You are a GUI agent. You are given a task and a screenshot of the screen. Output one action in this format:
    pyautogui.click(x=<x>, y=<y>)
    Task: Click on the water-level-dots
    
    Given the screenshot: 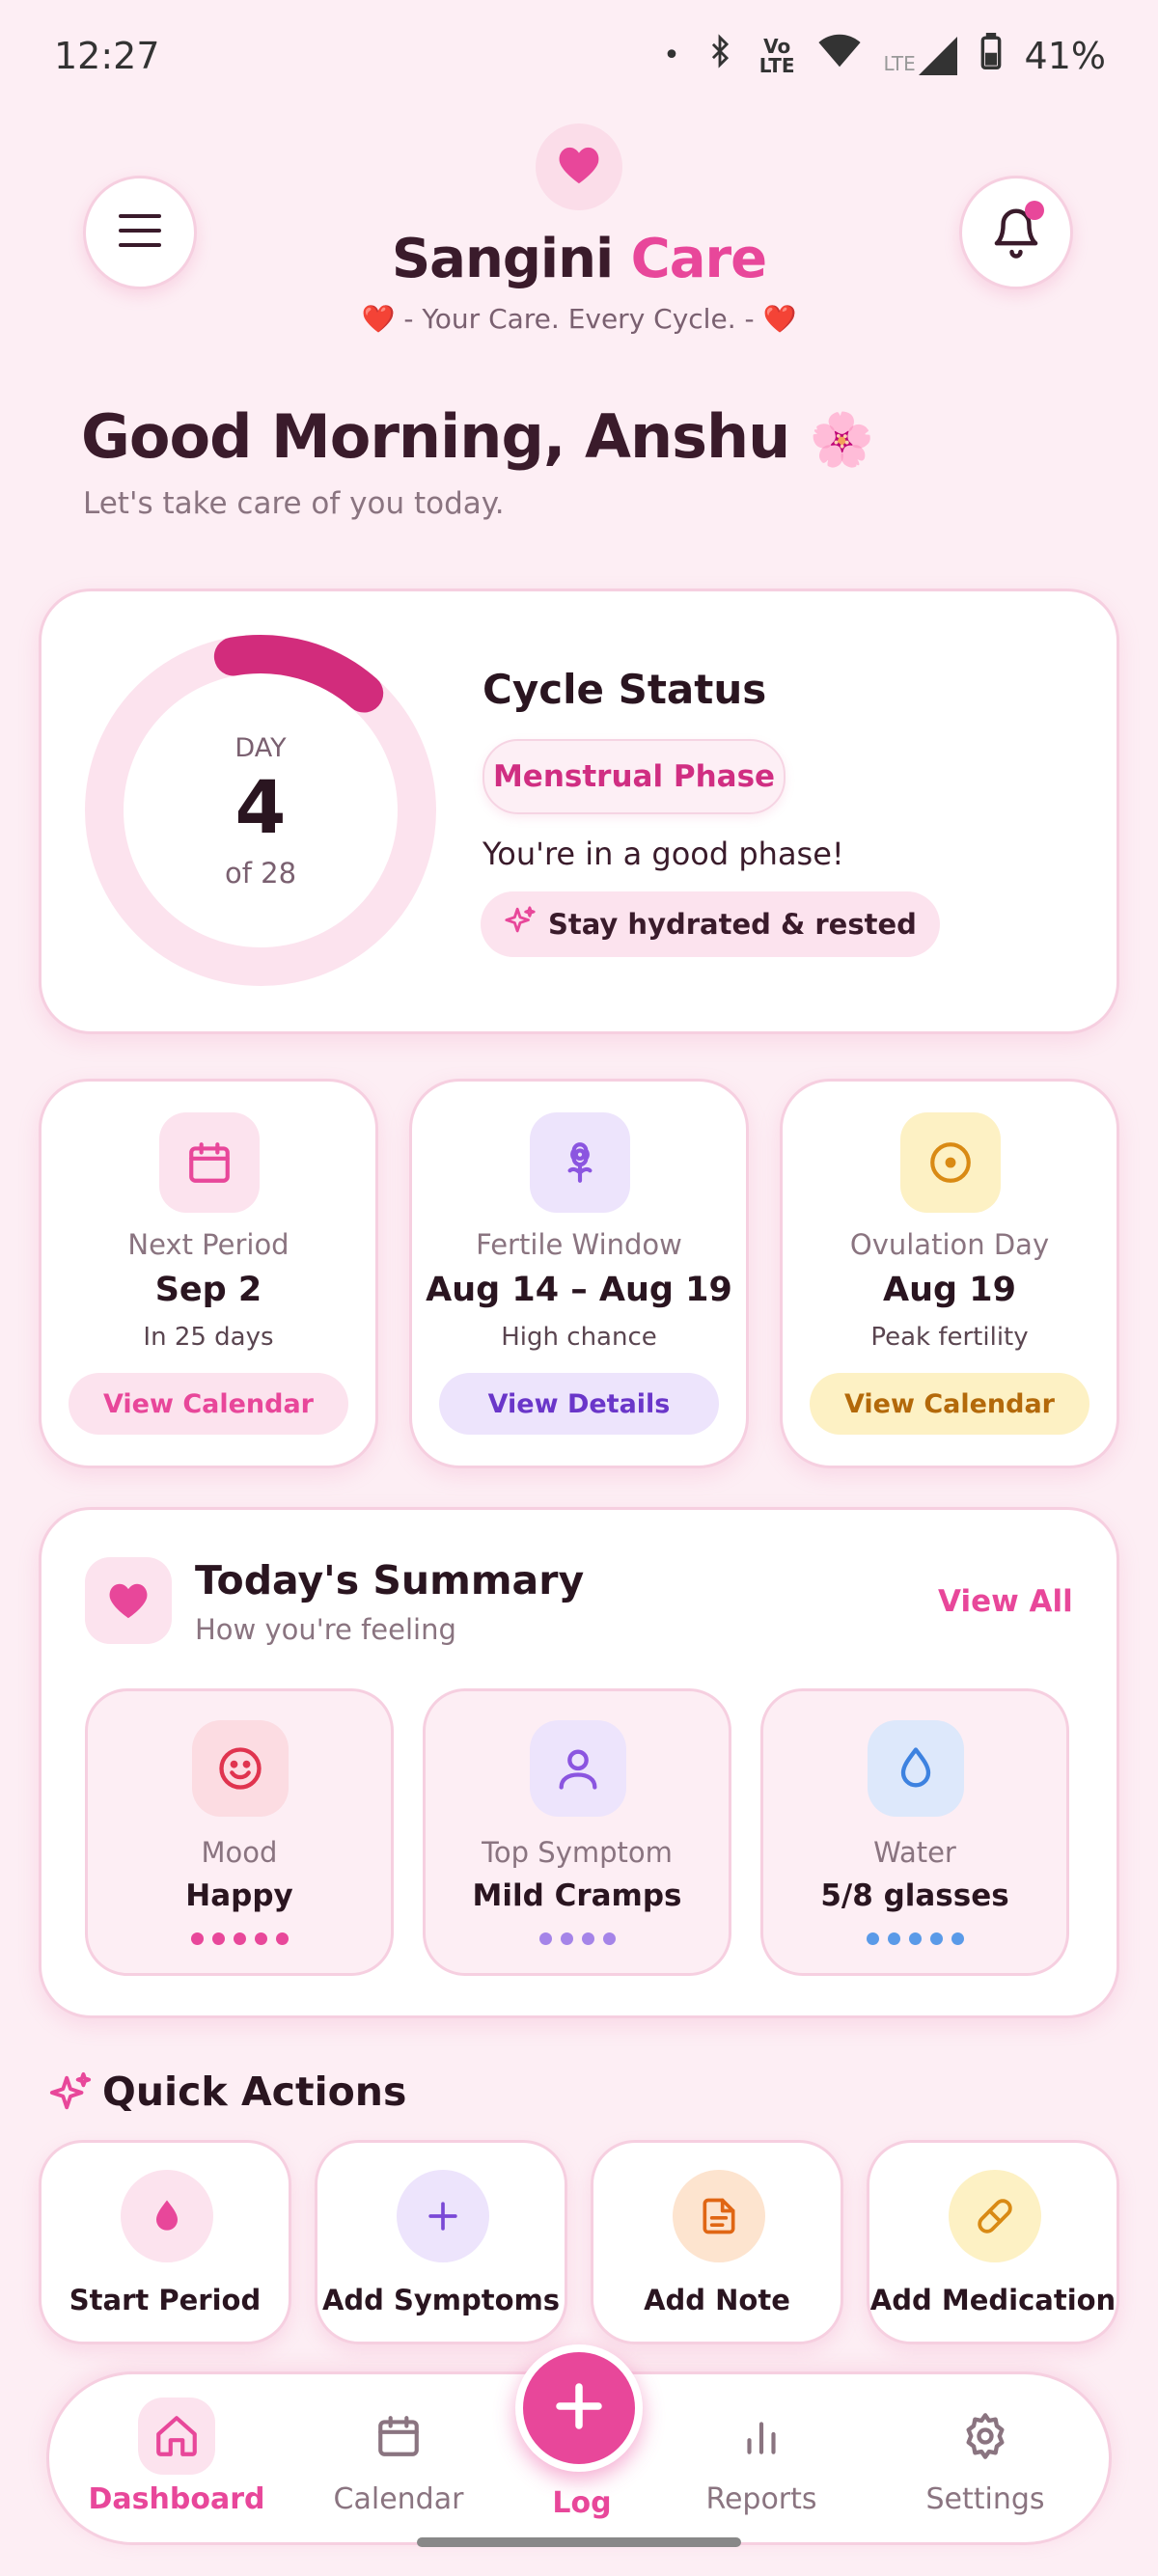 What is the action you would take?
    pyautogui.click(x=914, y=1939)
    